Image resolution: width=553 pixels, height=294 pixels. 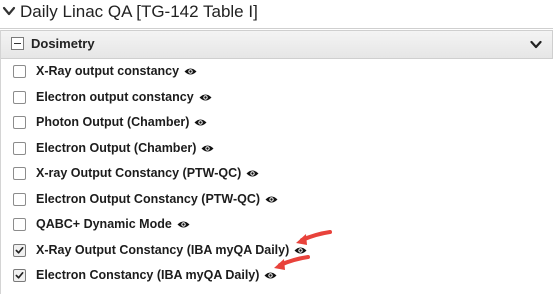 I want to click on item-label: Electron Constancy (IBA myQA Daily), so click(x=156, y=275).